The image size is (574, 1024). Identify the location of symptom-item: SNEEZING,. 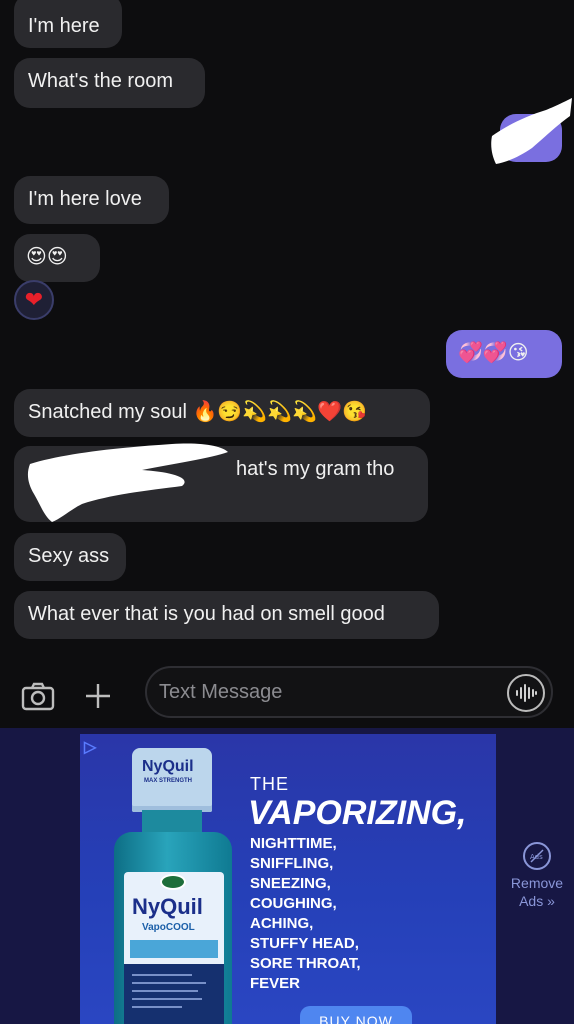
(290, 883).